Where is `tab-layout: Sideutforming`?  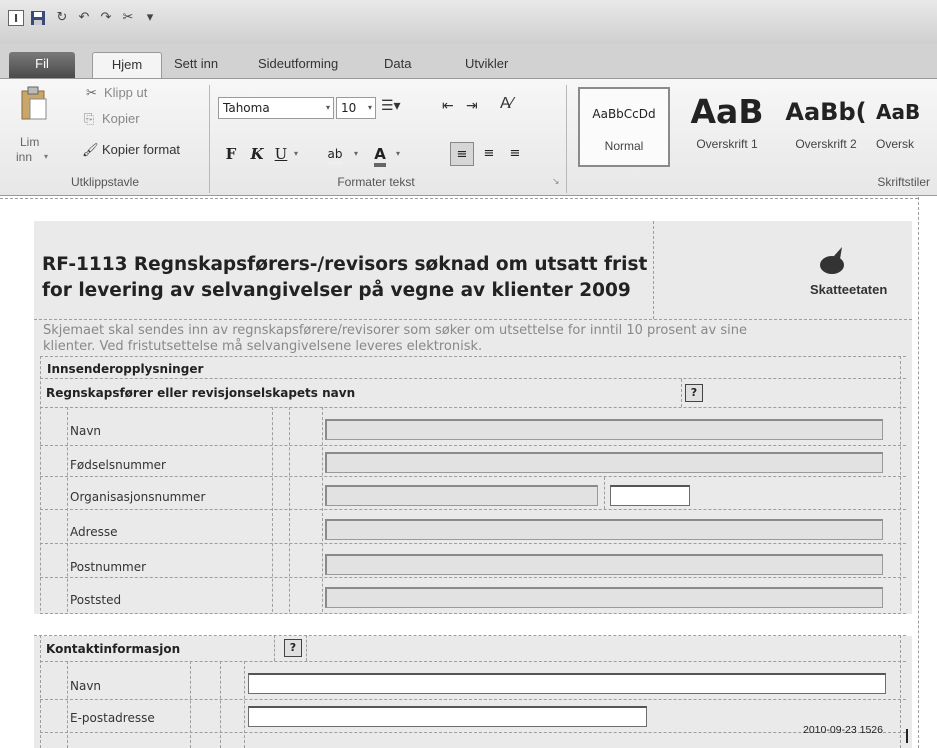
tab-layout: Sideutforming is located at coordinates (298, 65).